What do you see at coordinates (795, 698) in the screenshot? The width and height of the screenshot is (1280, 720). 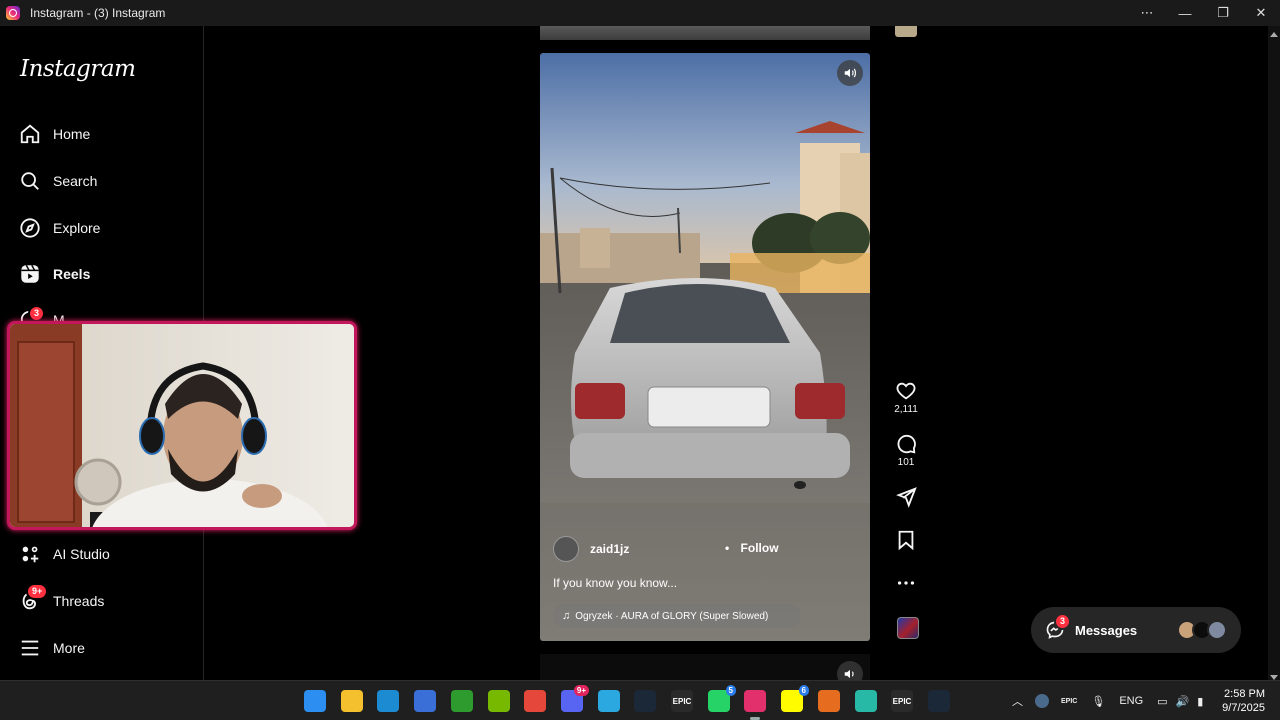 I see `snapchat-icon: 6` at bounding box center [795, 698].